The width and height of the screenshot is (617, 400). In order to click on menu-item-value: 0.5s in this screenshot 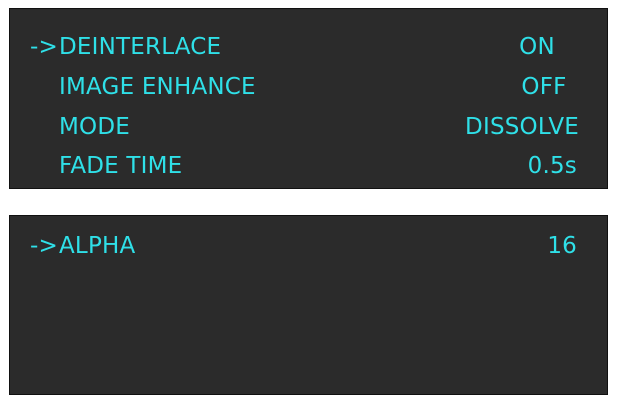, I will do `click(552, 166)`.